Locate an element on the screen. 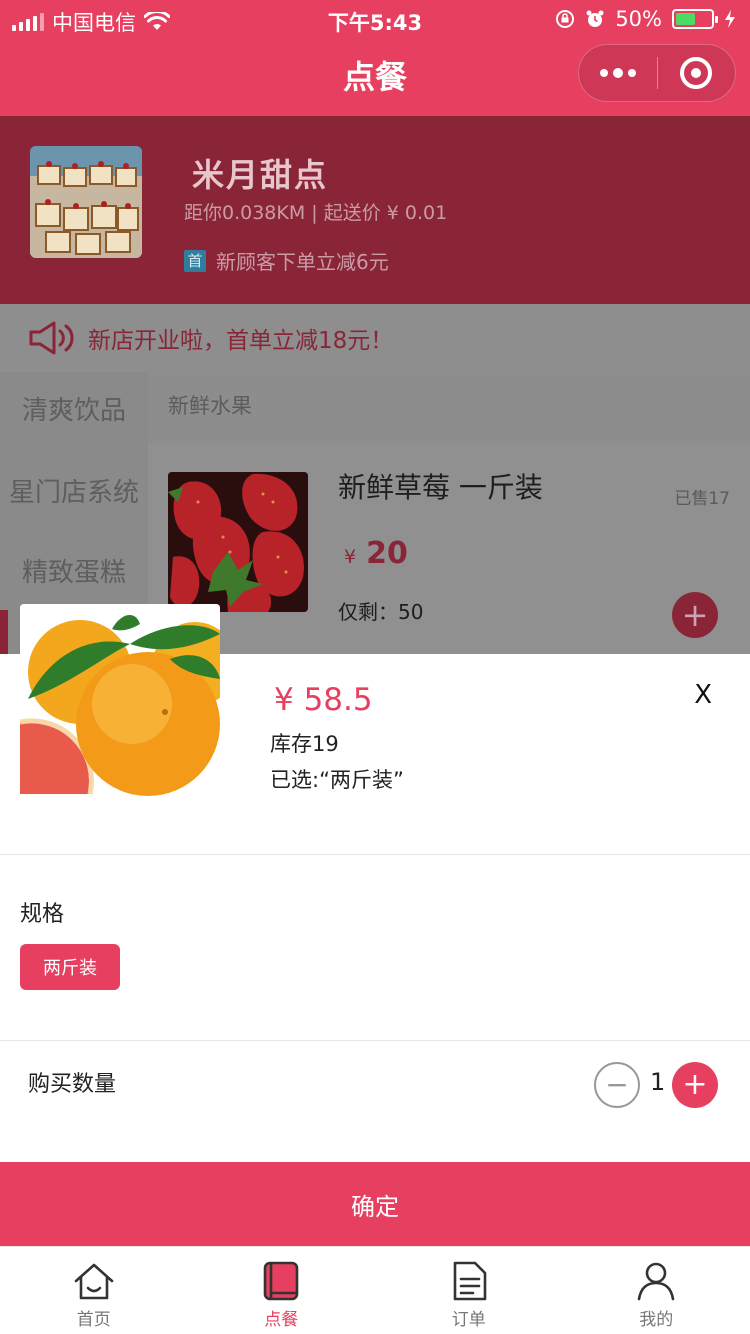 This screenshot has width=750, height=1334. product-card: 新鲜草莓 一斤装 已售17 ¥ 20 仅剩：50 + is located at coordinates (449, 549).